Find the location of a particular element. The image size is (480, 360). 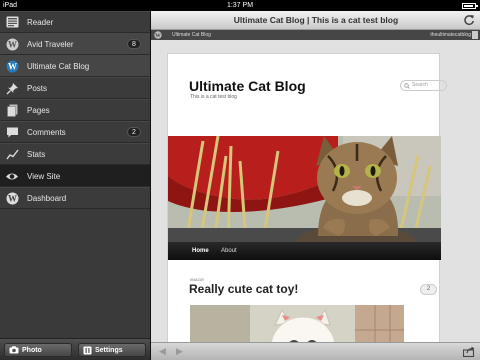

avatar is located at coordinates (475, 35).